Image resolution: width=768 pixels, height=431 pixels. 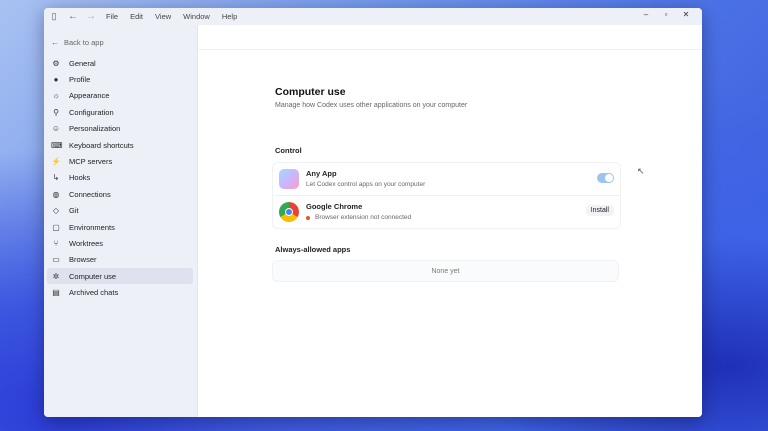 I want to click on sidebar-item-label: Personalization, so click(x=95, y=129).